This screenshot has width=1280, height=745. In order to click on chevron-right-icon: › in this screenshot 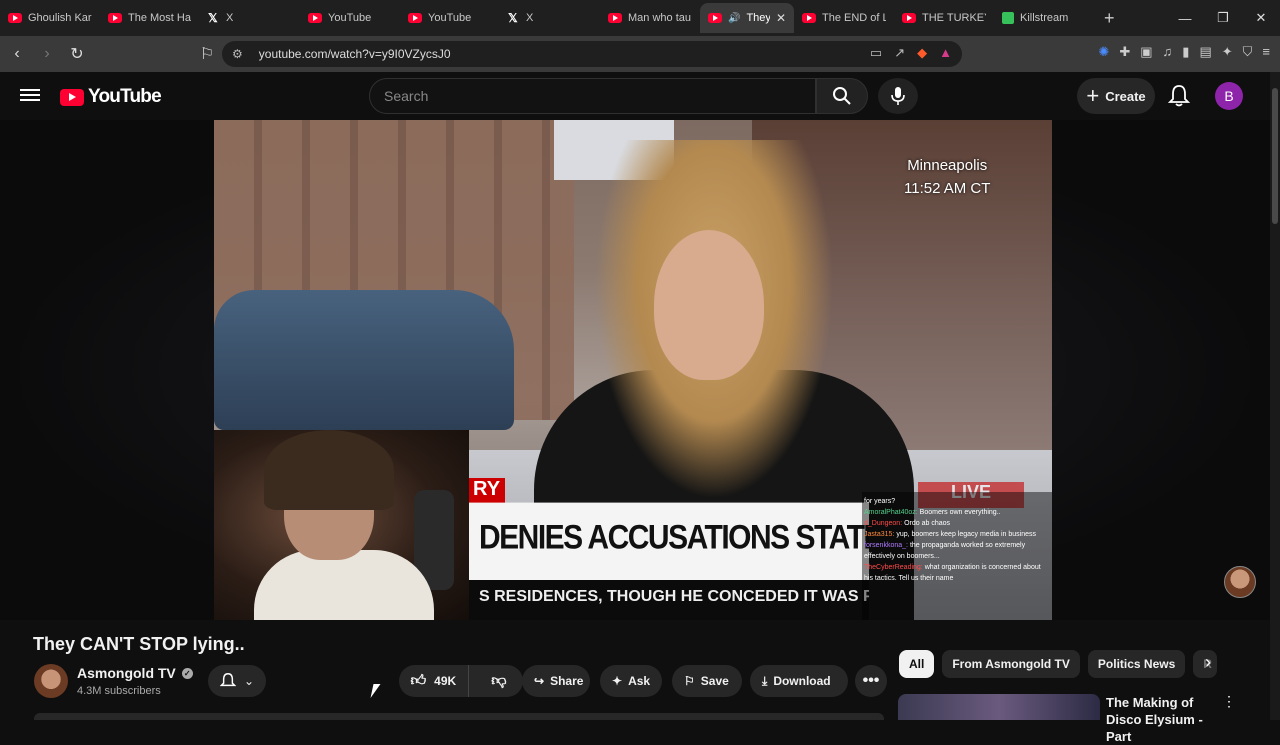, I will do `click(1208, 662)`.